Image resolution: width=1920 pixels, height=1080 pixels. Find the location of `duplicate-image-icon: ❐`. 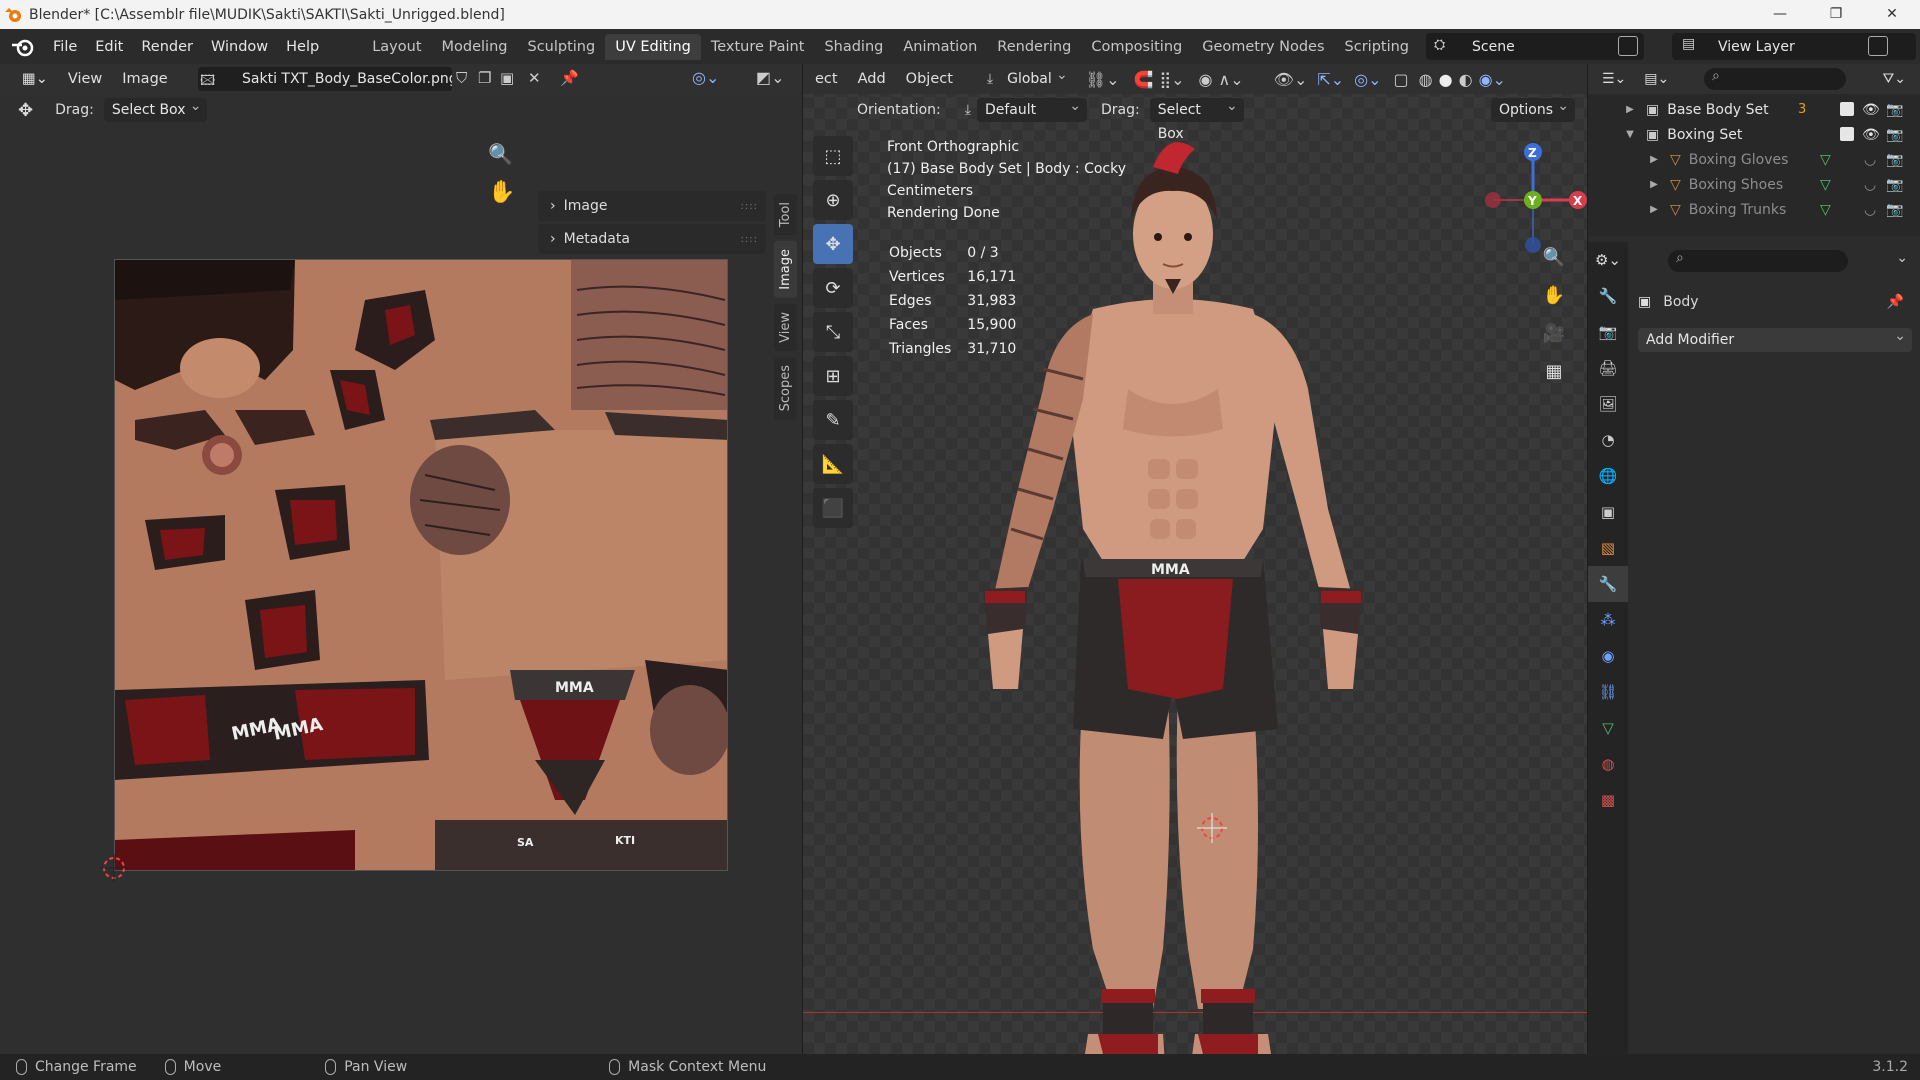

duplicate-image-icon: ❐ is located at coordinates (484, 78).